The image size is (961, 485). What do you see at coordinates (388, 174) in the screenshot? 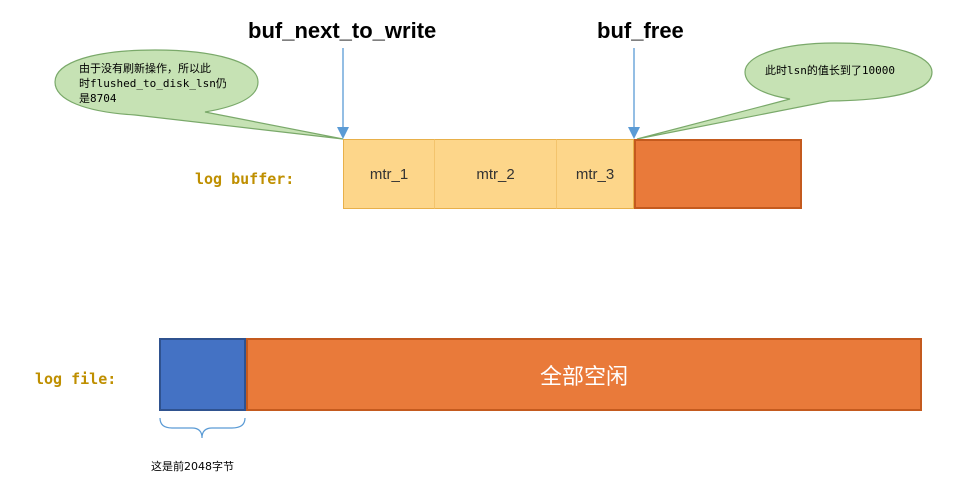
I see `segment-mtr-1: mtr_1` at bounding box center [388, 174].